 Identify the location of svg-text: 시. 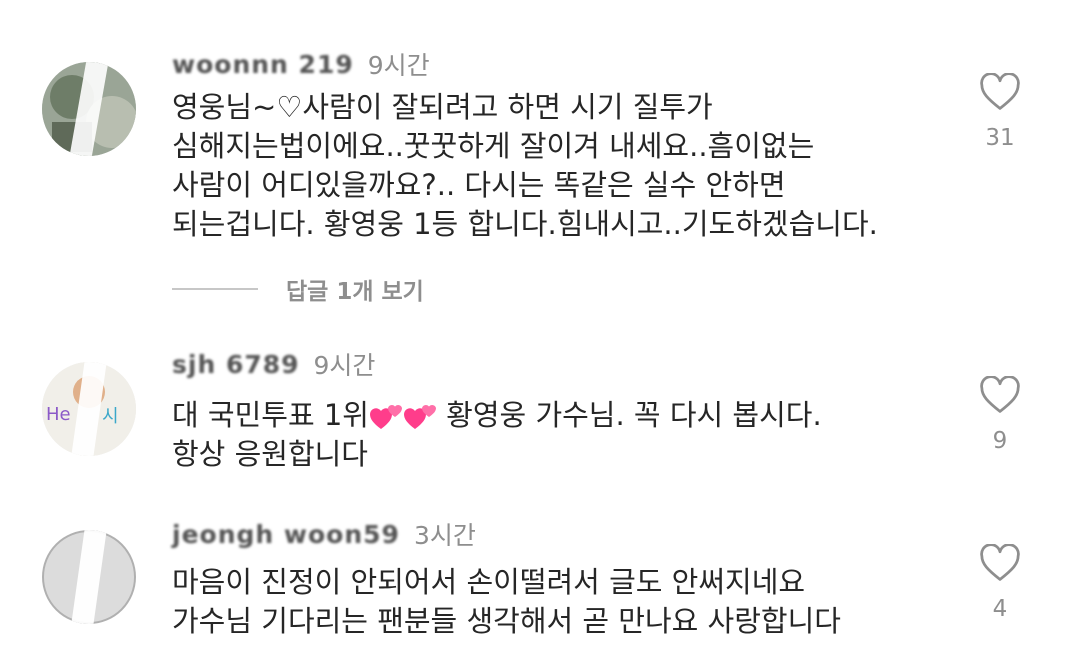
(110, 416).